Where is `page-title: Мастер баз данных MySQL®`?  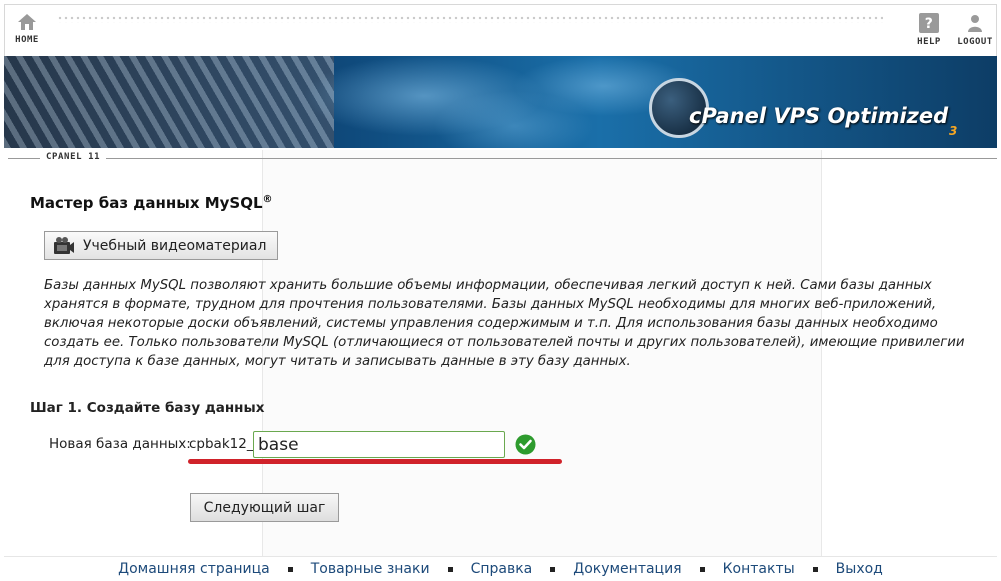
page-title: Мастер баз данных MySQL® is located at coordinates (151, 203).